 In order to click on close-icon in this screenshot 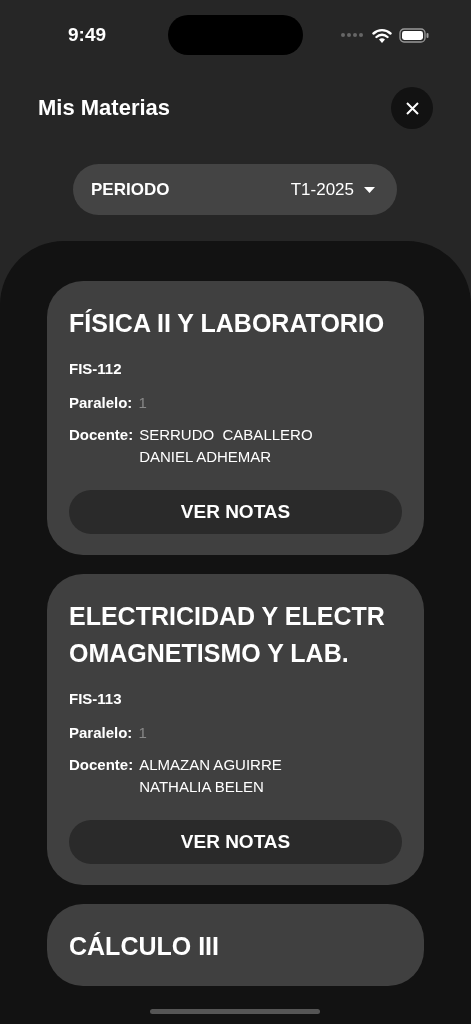, I will do `click(412, 108)`.